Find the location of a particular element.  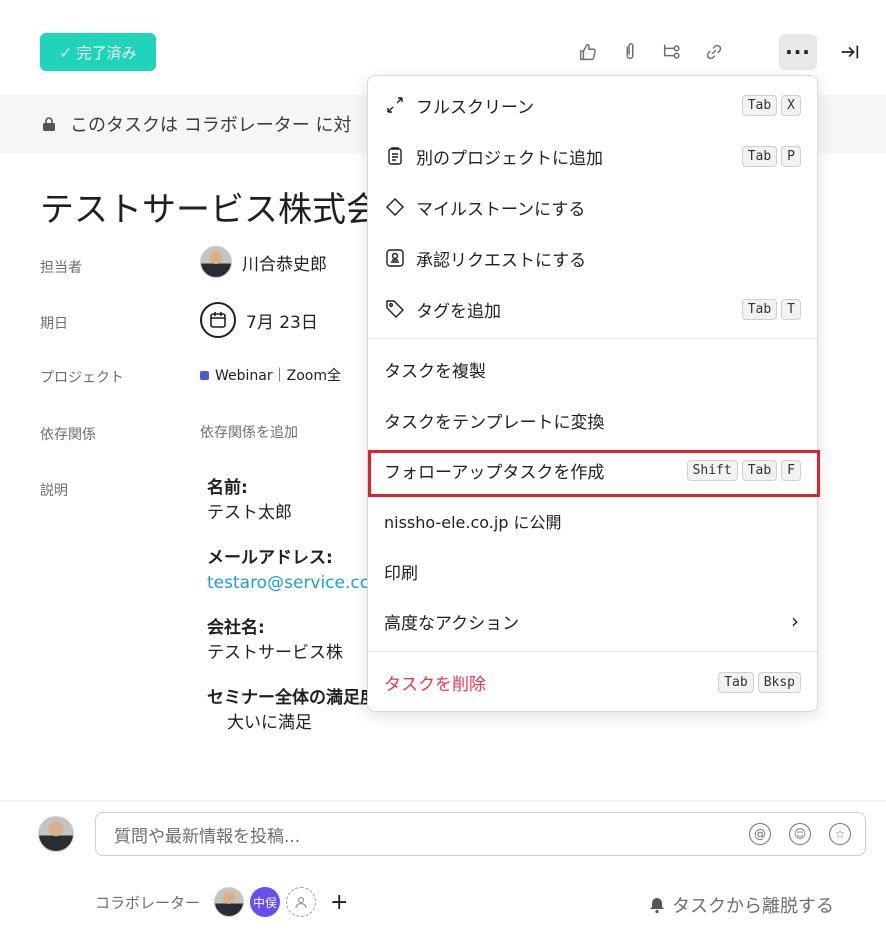

menu-item-label: マイルストーンにする is located at coordinates (501, 209).